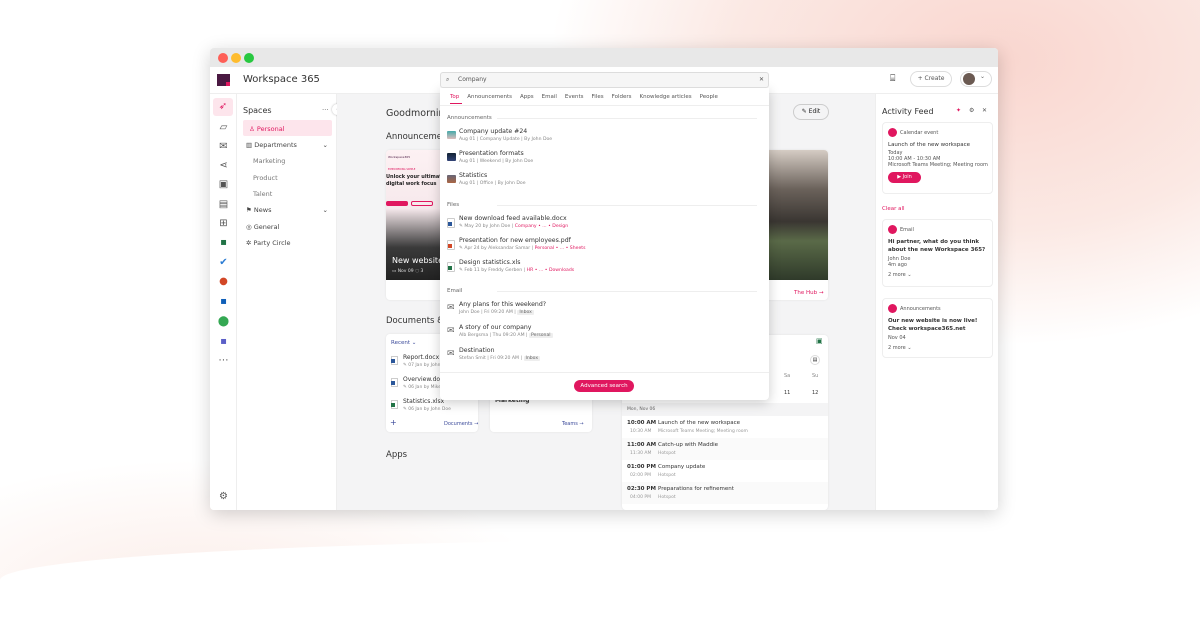 This screenshot has width=1200, height=640. What do you see at coordinates (223, 301) in the screenshot?
I see `outlook-icon: ▪` at bounding box center [223, 301].